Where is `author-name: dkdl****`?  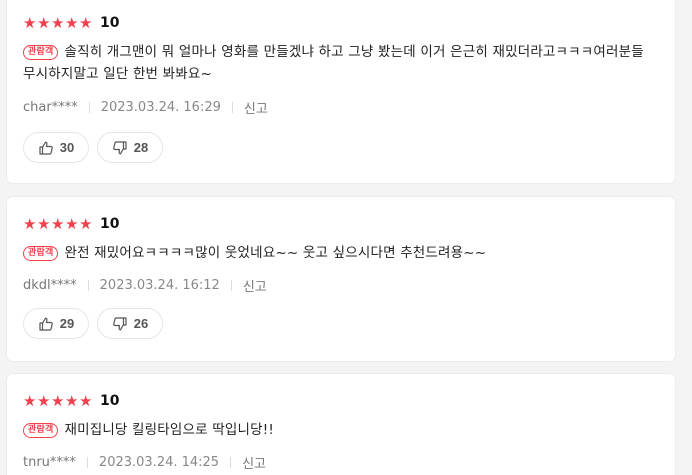
author-name: dkdl**** is located at coordinates (50, 285).